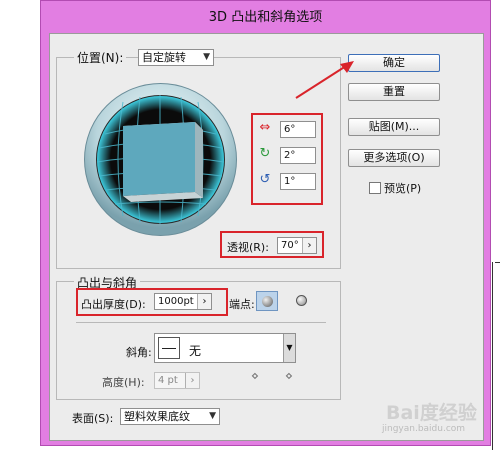  I want to click on position-select: 自定旋转 ▼, so click(176, 57).